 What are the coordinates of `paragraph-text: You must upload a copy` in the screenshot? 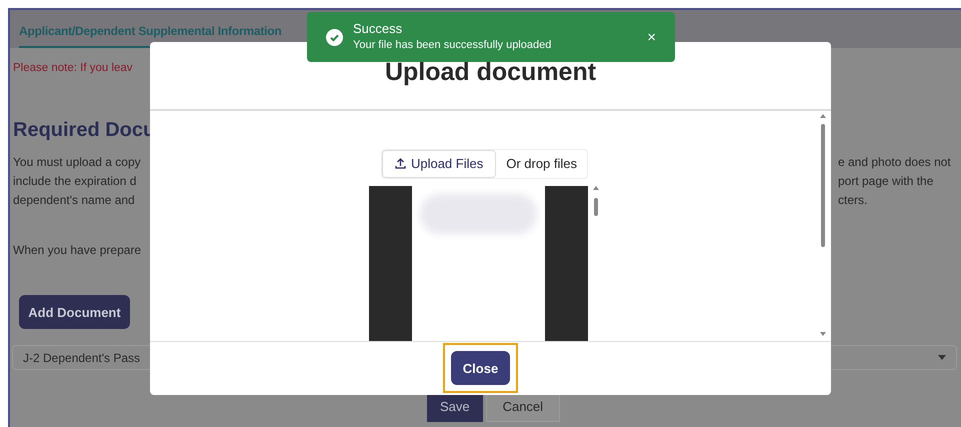 It's located at (77, 163).